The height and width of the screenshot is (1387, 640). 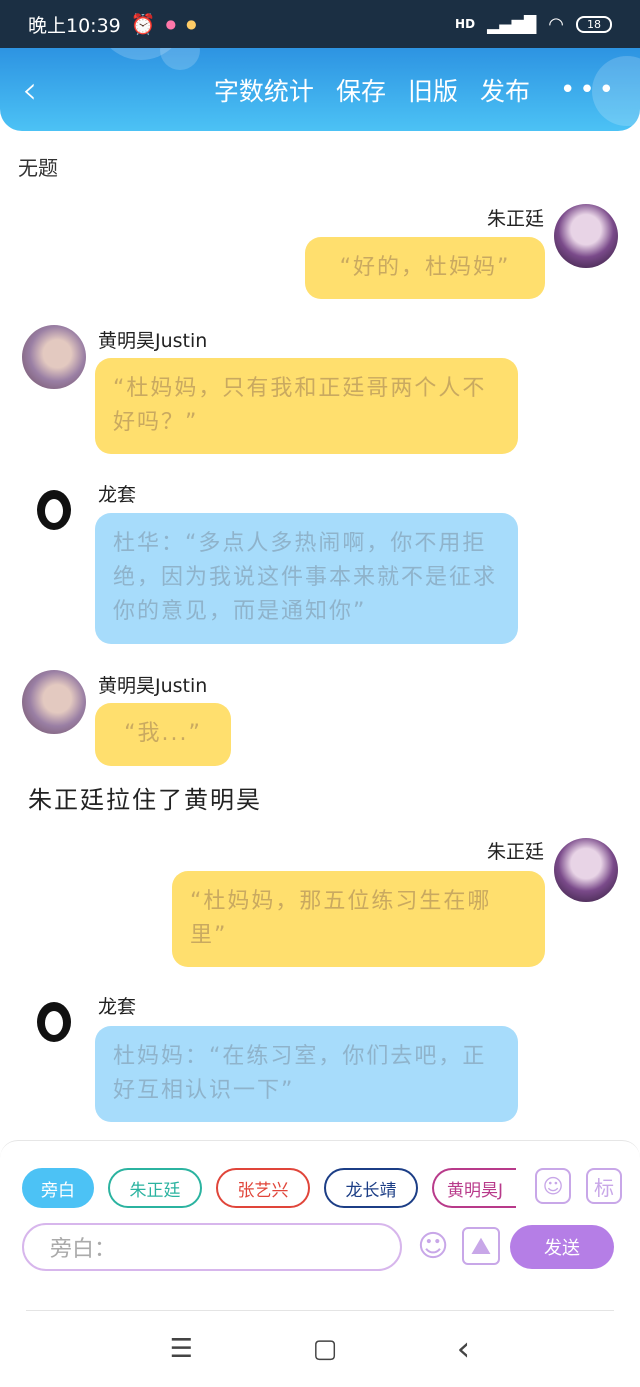 What do you see at coordinates (143, 24) in the screenshot?
I see `alarm-icon: ⏰` at bounding box center [143, 24].